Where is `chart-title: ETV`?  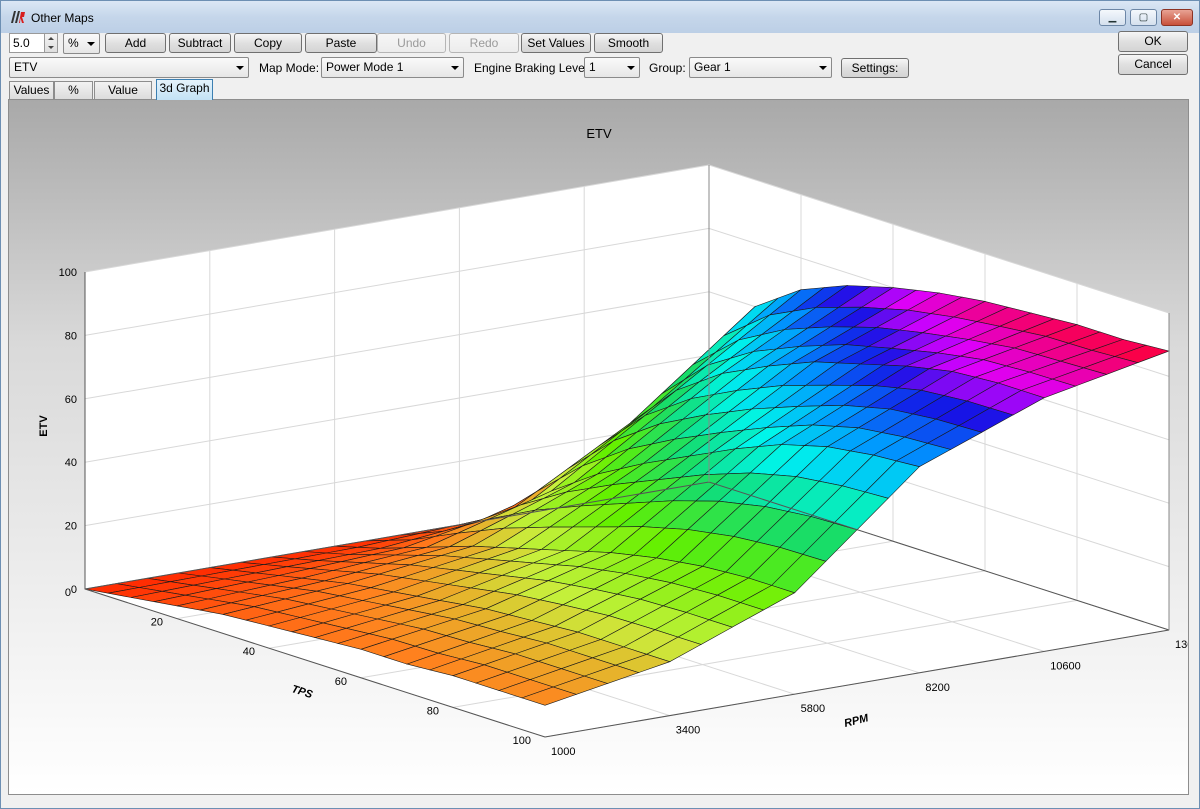 chart-title: ETV is located at coordinates (599, 133).